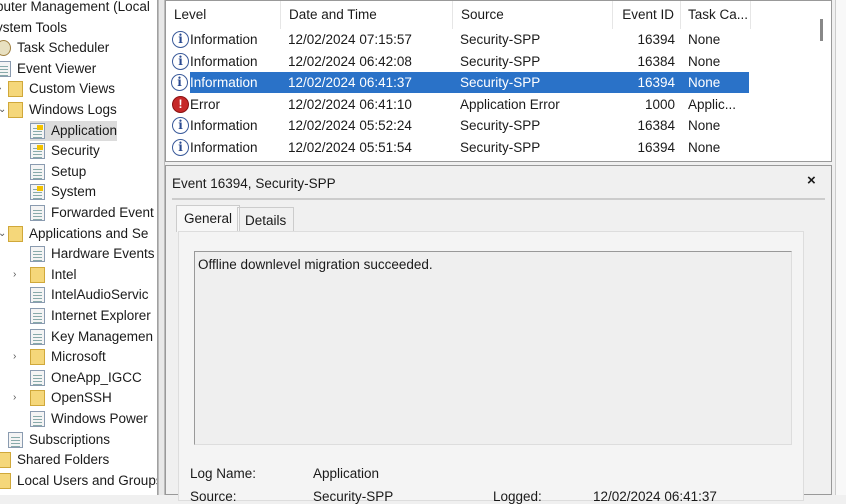 The image size is (846, 504). Describe the element at coordinates (63, 460) in the screenshot. I see `tree-item-label: Shared Folders` at that location.